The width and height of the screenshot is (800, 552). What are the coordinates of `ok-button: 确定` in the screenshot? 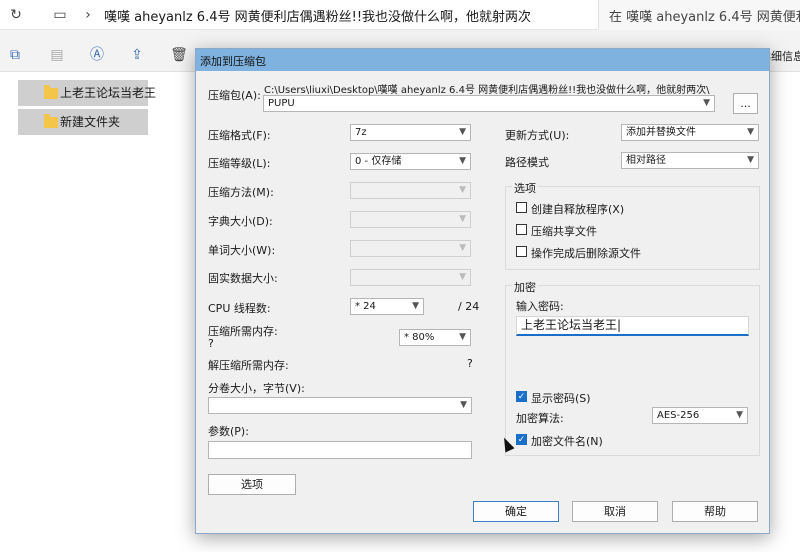 It's located at (516, 511).